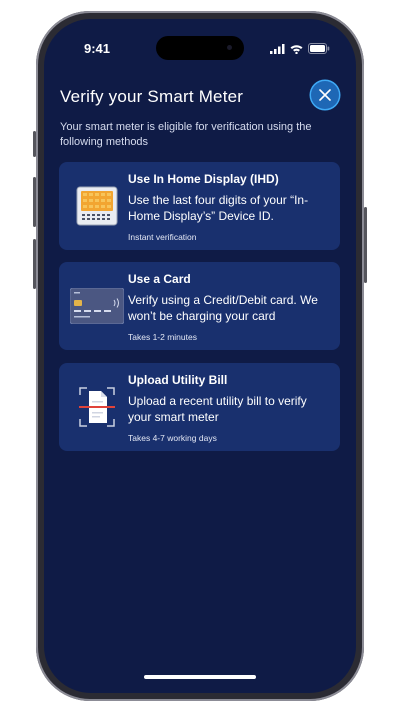  Describe the element at coordinates (200, 48) in the screenshot. I see `dynamic-island` at that location.